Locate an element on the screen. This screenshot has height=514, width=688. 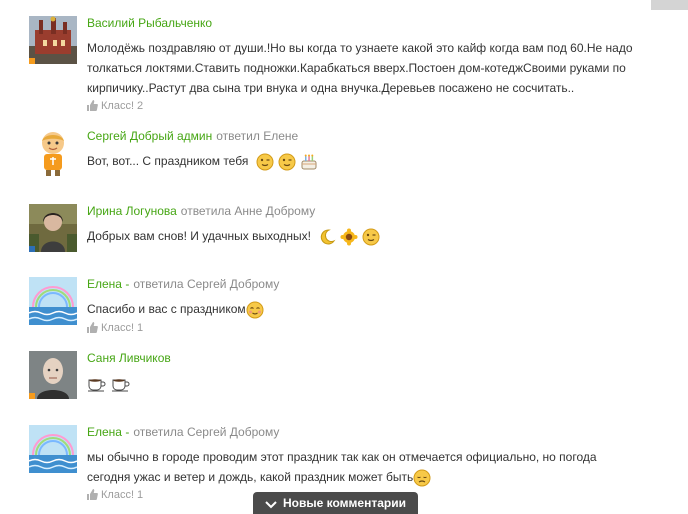
comment-text-body: Вот, вот... С праздником тебя is located at coordinates (168, 161).